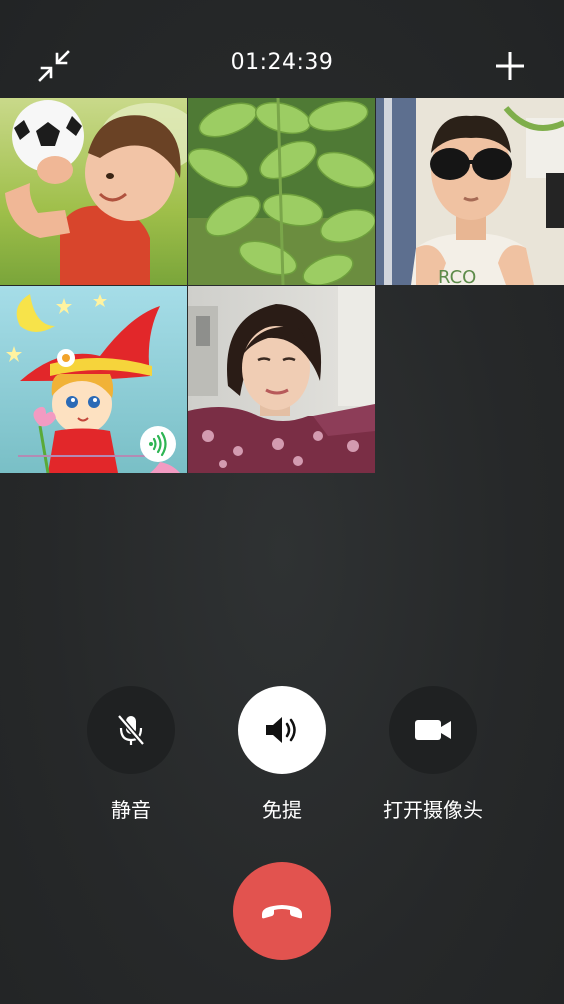 This screenshot has height=1004, width=564. I want to click on speaker-label: 免提, so click(282, 810).